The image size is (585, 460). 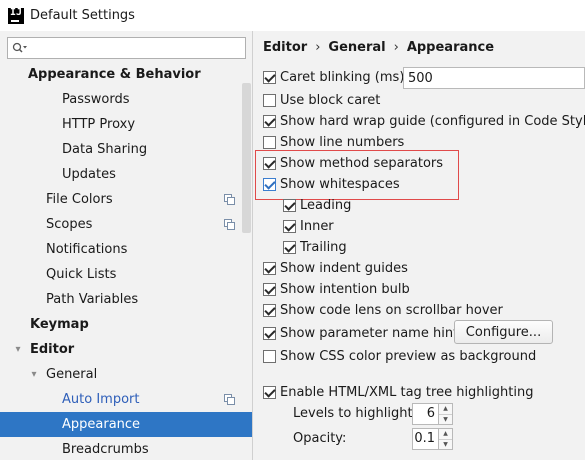 What do you see at coordinates (383, 310) in the screenshot?
I see `code-lens-option: Show code lens on scrollbar hover` at bounding box center [383, 310].